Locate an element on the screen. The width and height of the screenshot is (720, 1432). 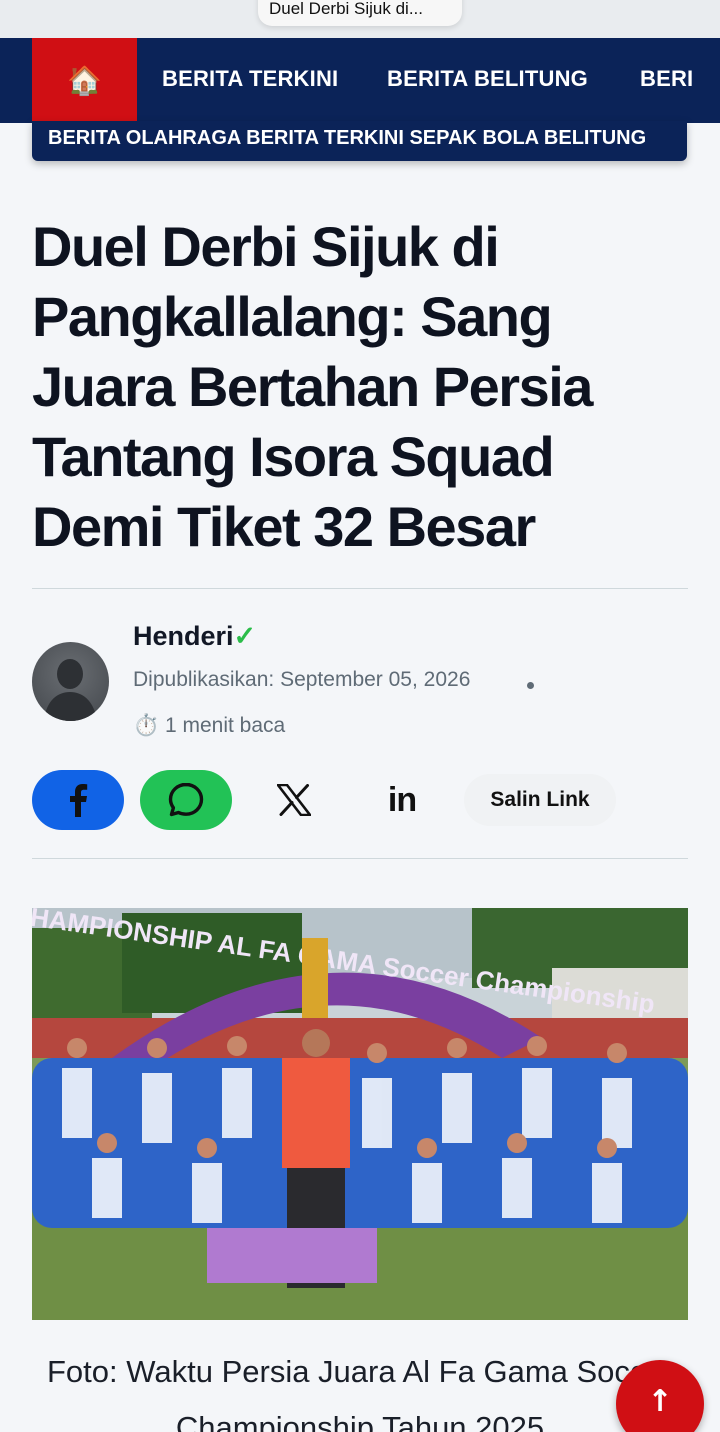
copy-link-label: Salin Link is located at coordinates (540, 799).